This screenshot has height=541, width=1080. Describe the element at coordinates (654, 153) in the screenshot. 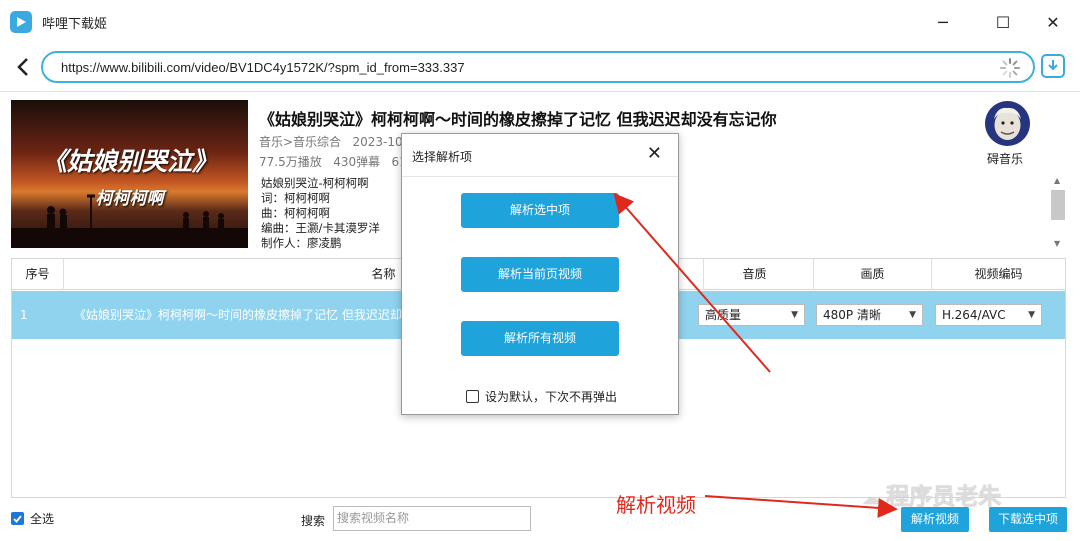

I see `dialog-close-icon: ✕` at that location.